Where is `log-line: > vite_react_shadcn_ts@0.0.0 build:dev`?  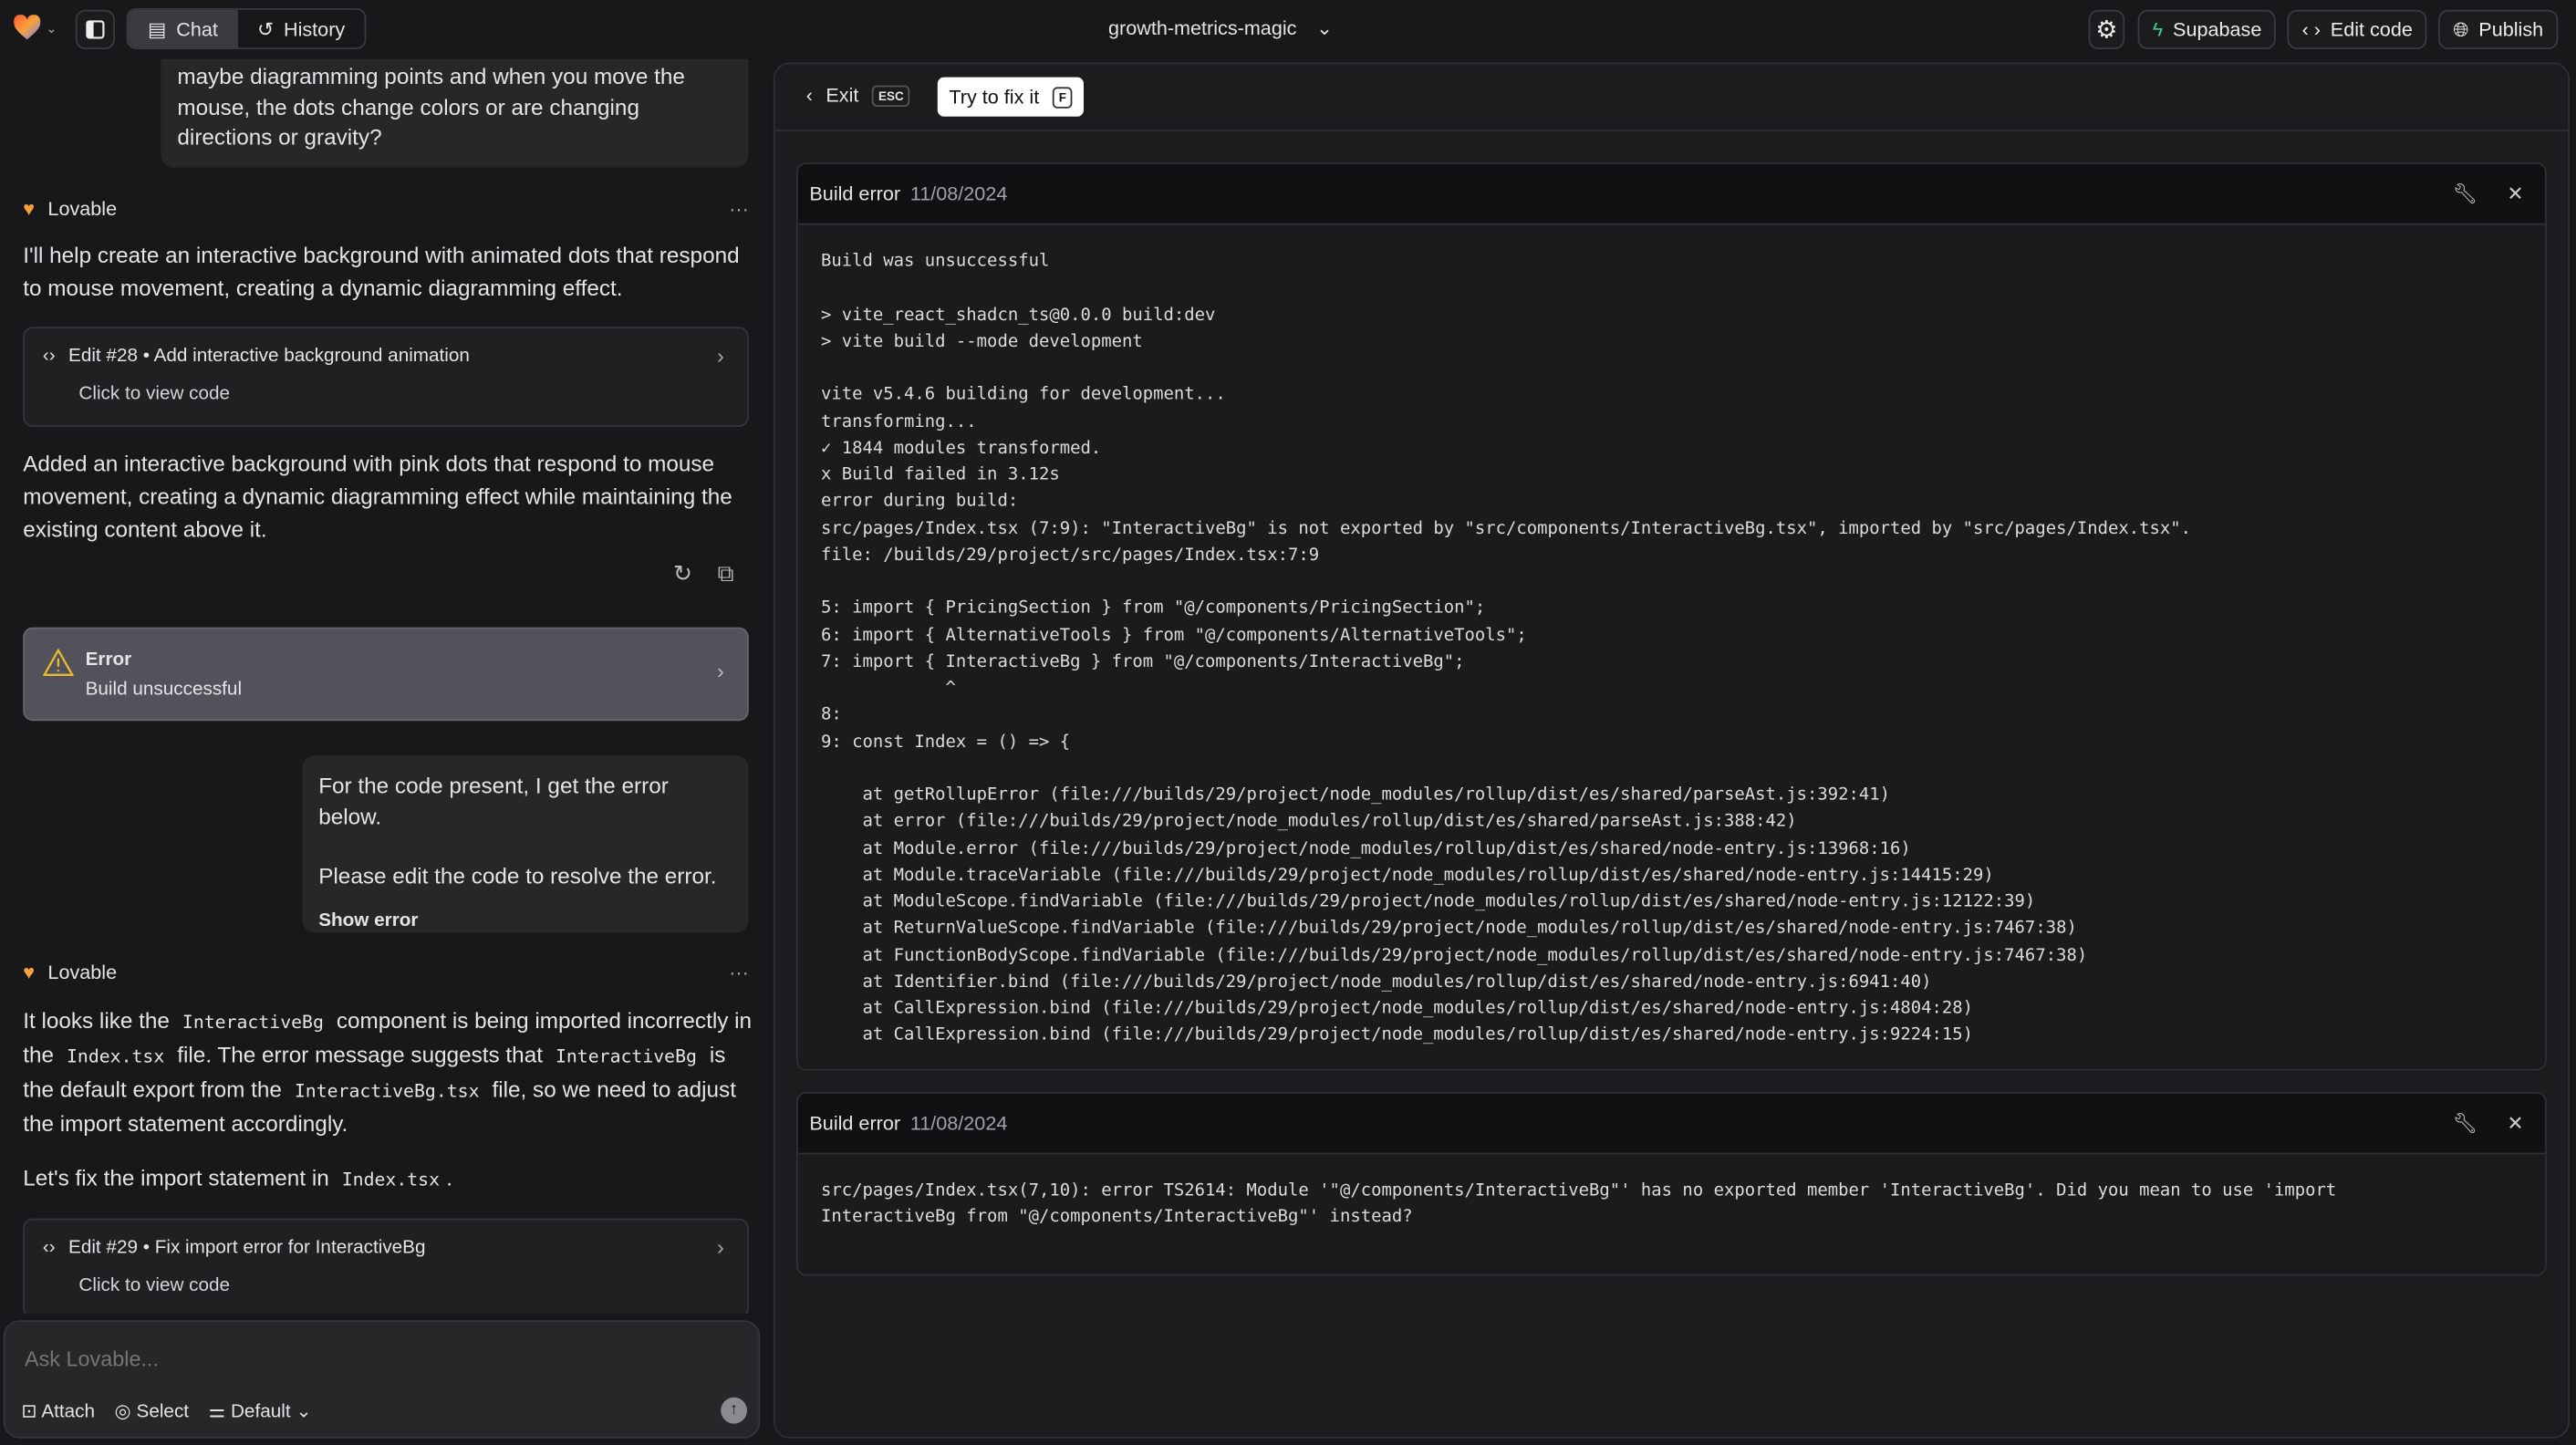 log-line: > vite_react_shadcn_ts@0.0.0 build:dev is located at coordinates (1018, 314).